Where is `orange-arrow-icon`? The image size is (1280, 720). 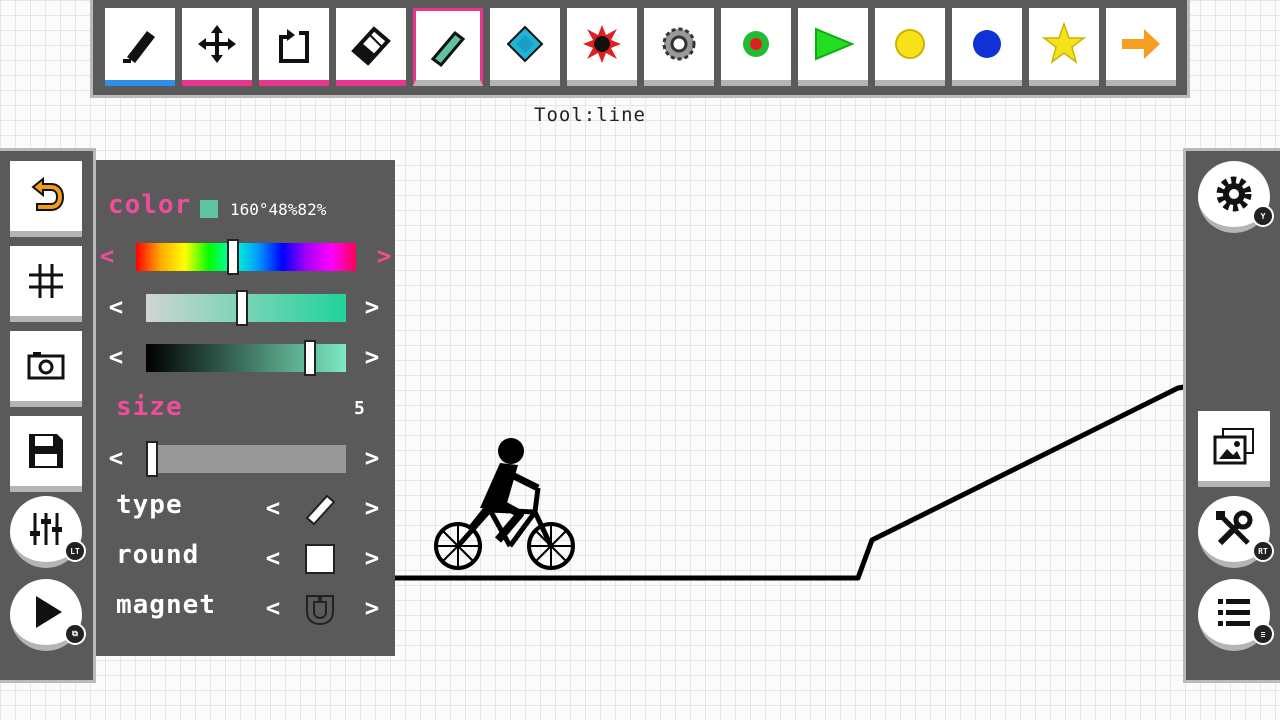 orange-arrow-icon is located at coordinates (1141, 44).